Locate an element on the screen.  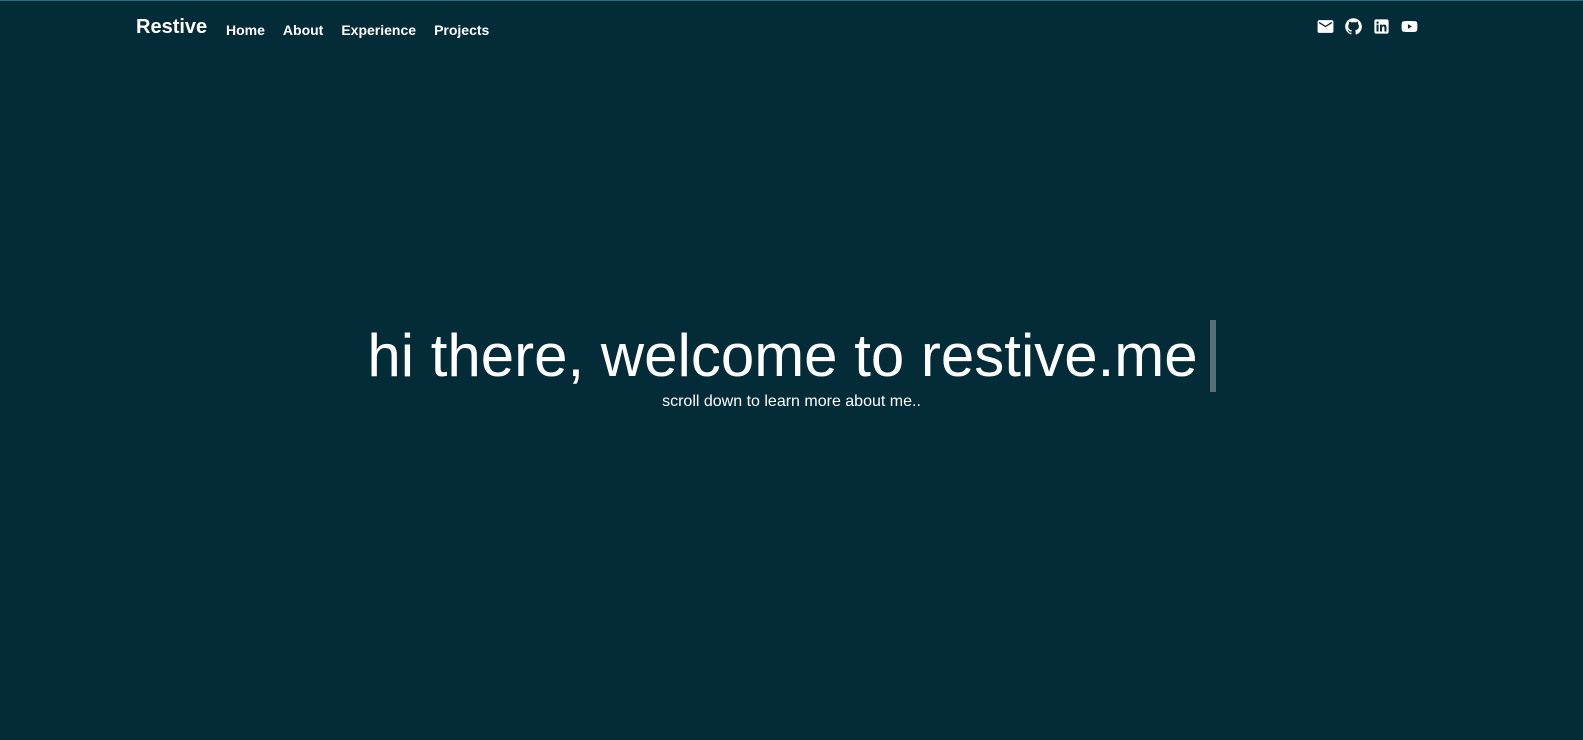
hero-headline: hi there, welcome to restive.me is located at coordinates (791, 356).